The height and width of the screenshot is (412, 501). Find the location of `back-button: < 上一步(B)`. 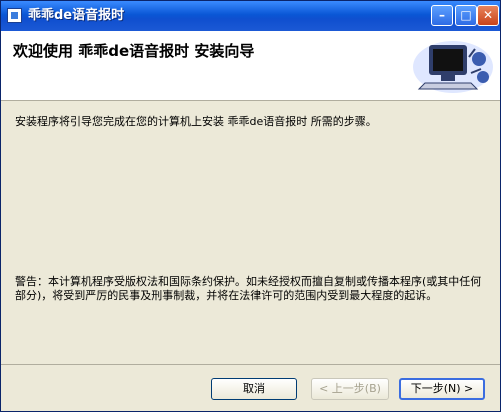

back-button: < 上一步(B) is located at coordinates (350, 389).